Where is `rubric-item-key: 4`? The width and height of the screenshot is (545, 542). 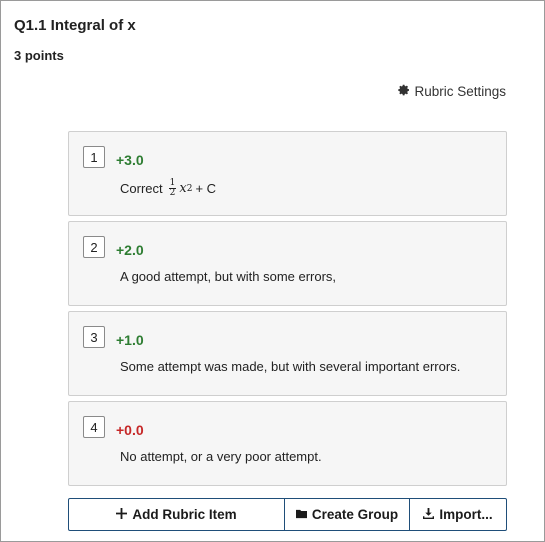
rubric-item-key: 4 is located at coordinates (94, 427).